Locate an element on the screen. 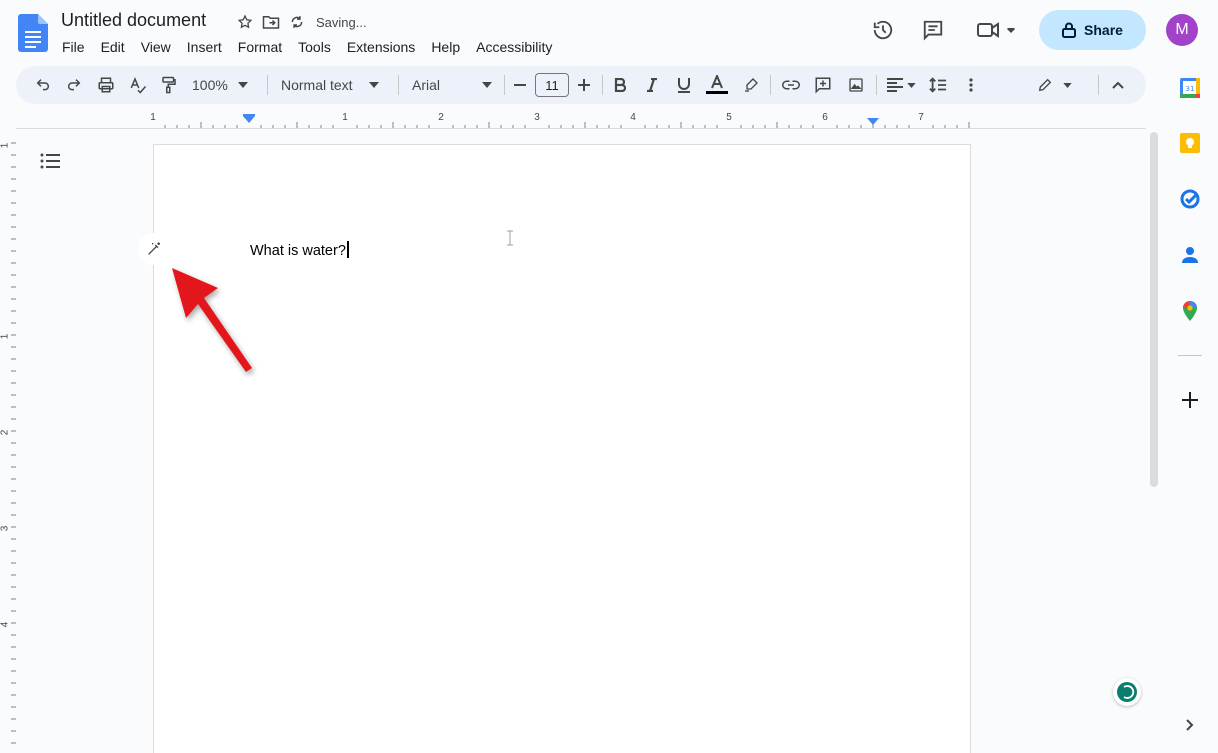 This screenshot has width=1218, height=753. ruler-number: 7 is located at coordinates (921, 117).